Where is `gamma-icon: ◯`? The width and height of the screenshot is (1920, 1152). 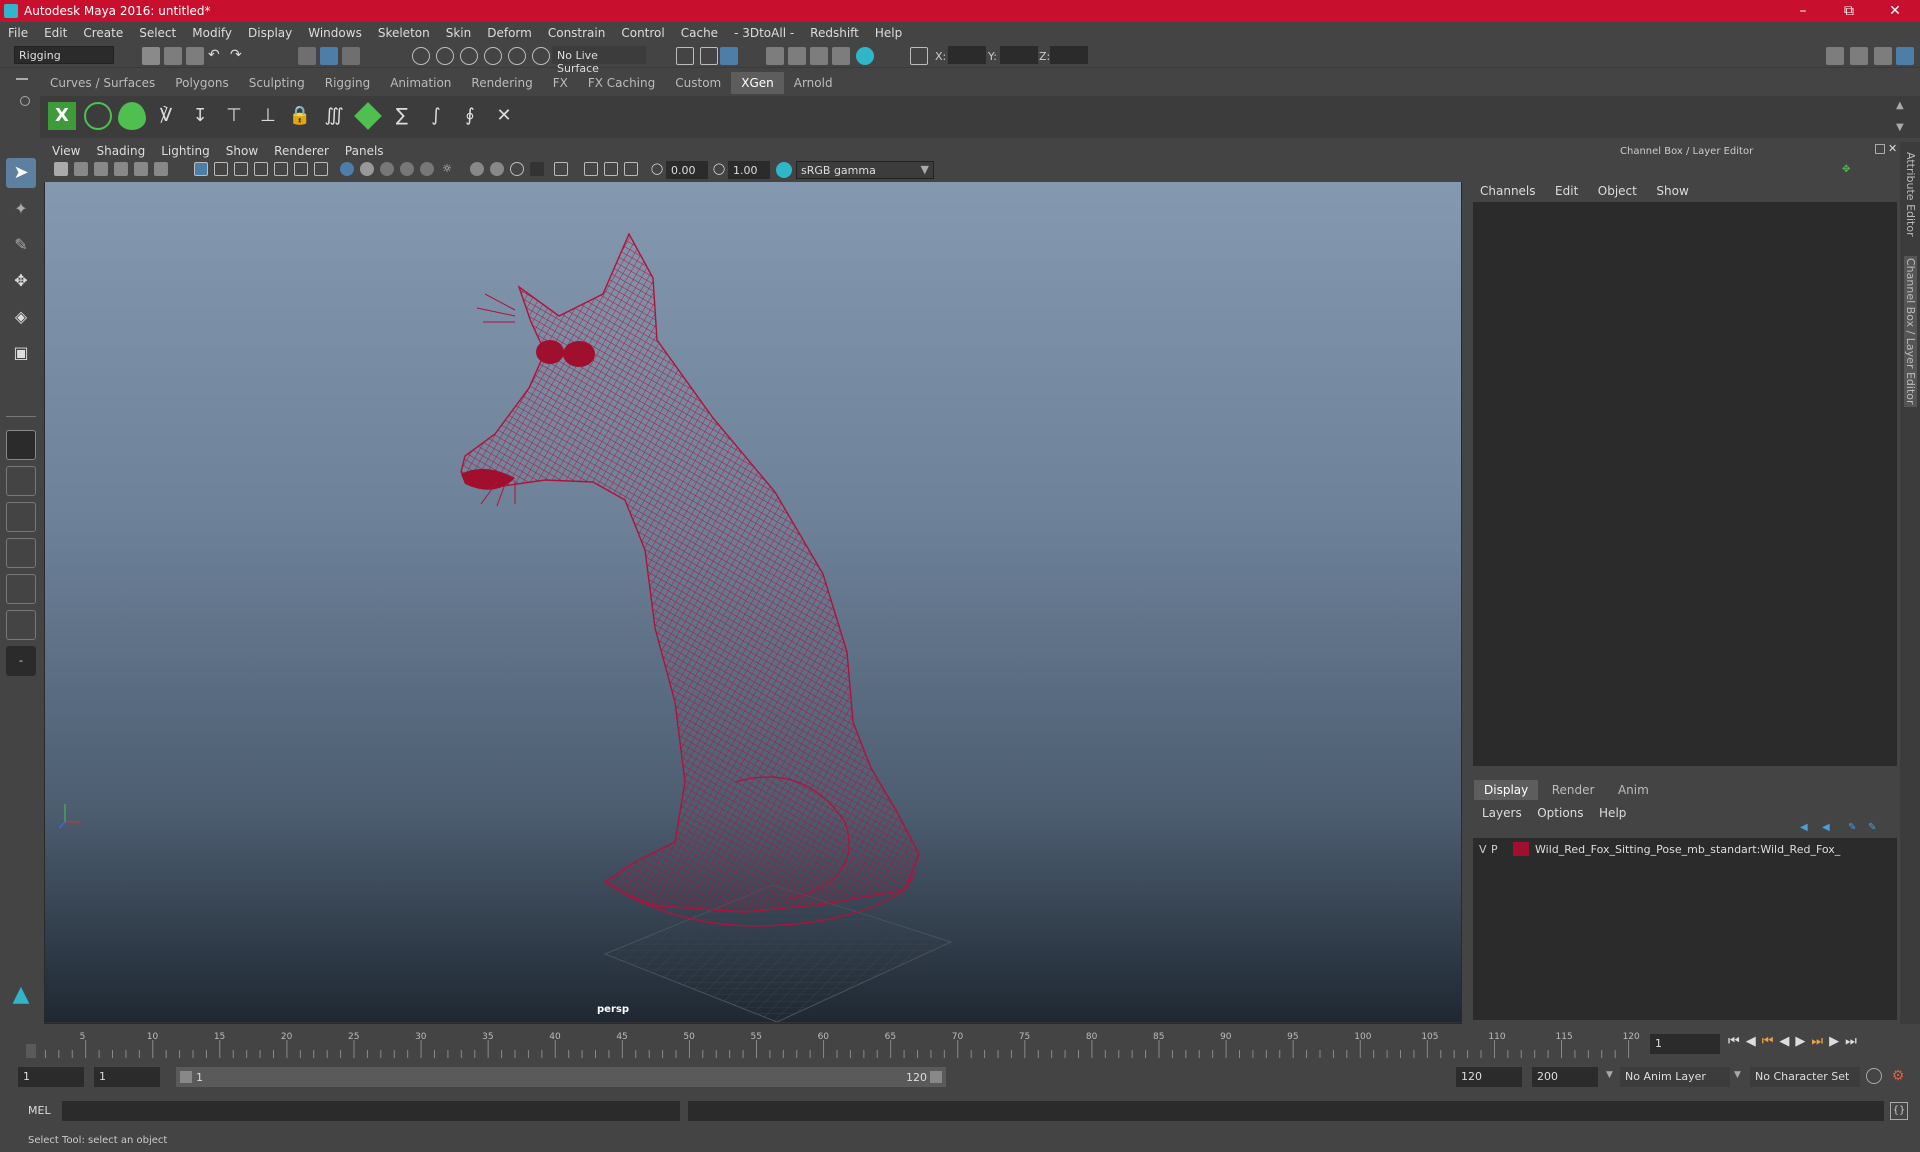 gamma-icon: ◯ is located at coordinates (719, 169).